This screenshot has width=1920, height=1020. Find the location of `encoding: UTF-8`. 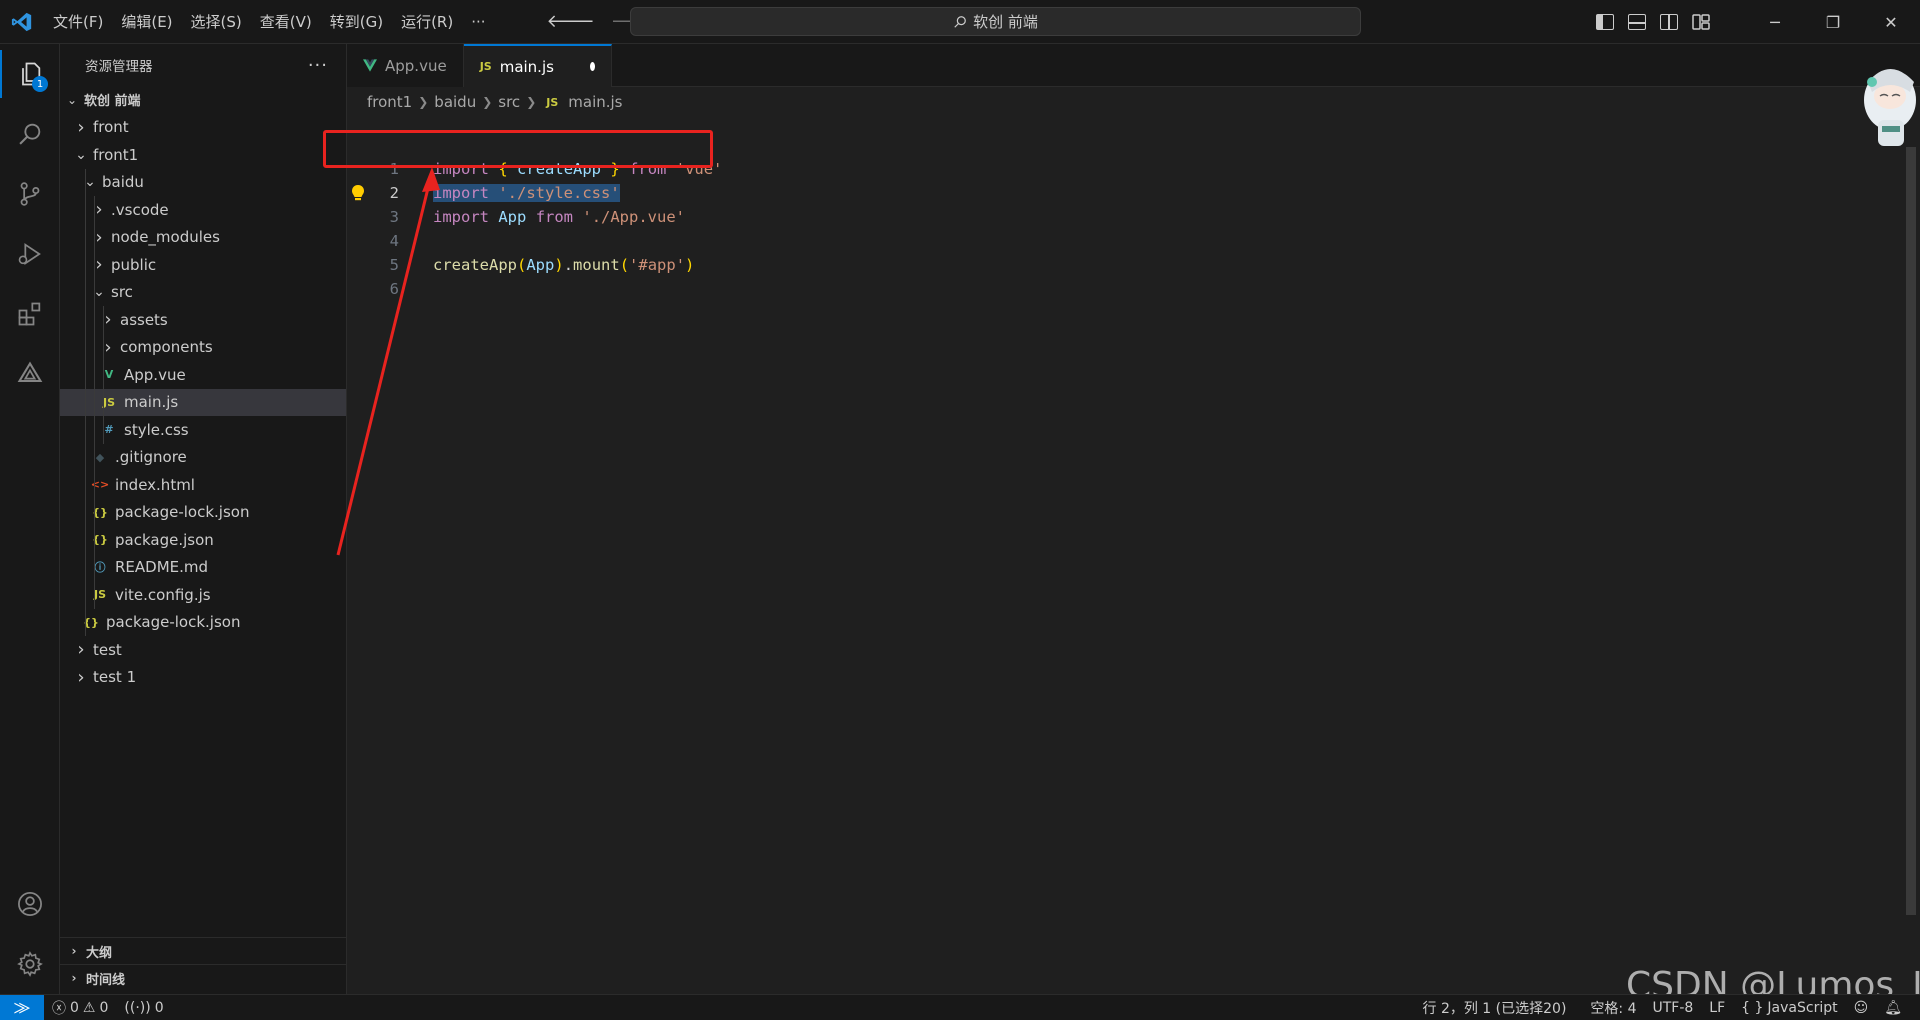

encoding: UTF-8 is located at coordinates (1672, 1008).